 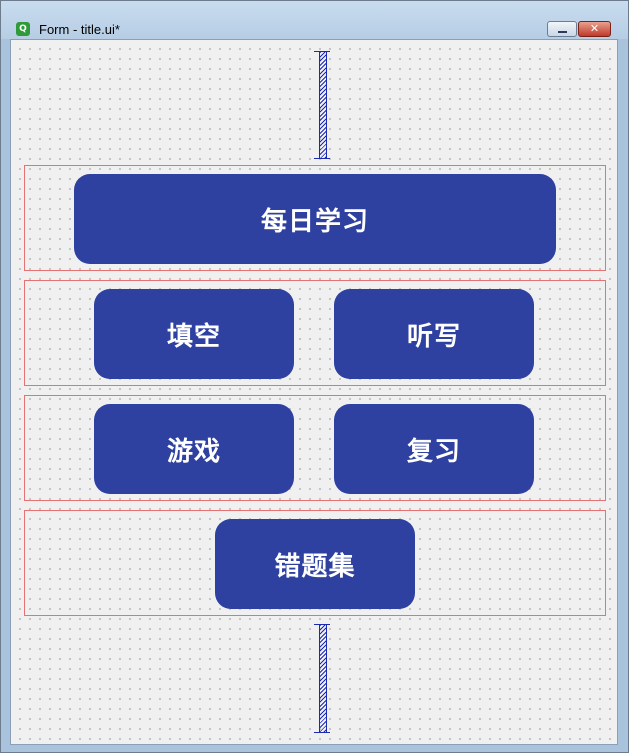 I want to click on close-button: ✕, so click(x=594, y=29).